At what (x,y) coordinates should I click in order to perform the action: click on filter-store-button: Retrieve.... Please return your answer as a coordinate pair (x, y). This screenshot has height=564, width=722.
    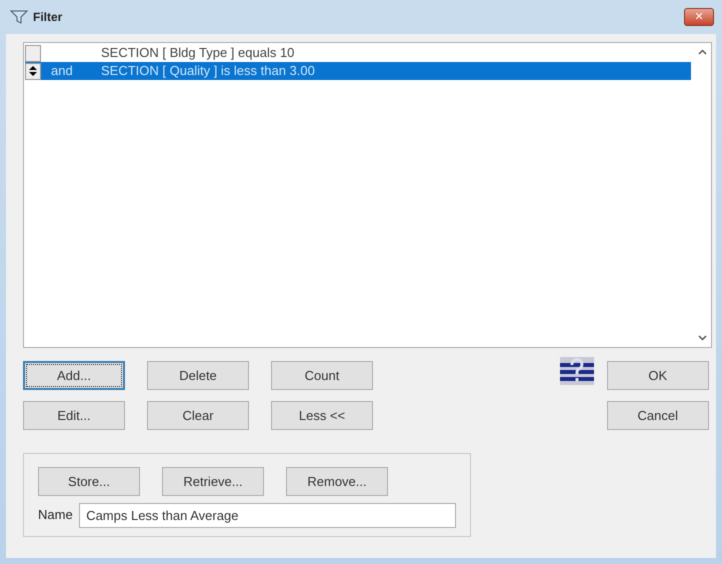
    Looking at the image, I should click on (213, 481).